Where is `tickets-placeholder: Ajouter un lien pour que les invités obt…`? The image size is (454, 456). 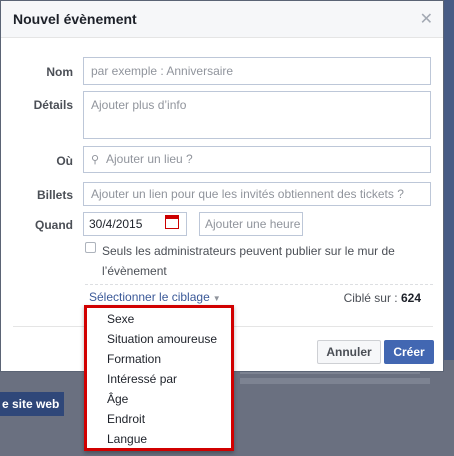 tickets-placeholder: Ajouter un lien pour que les invités obt… is located at coordinates (247, 194).